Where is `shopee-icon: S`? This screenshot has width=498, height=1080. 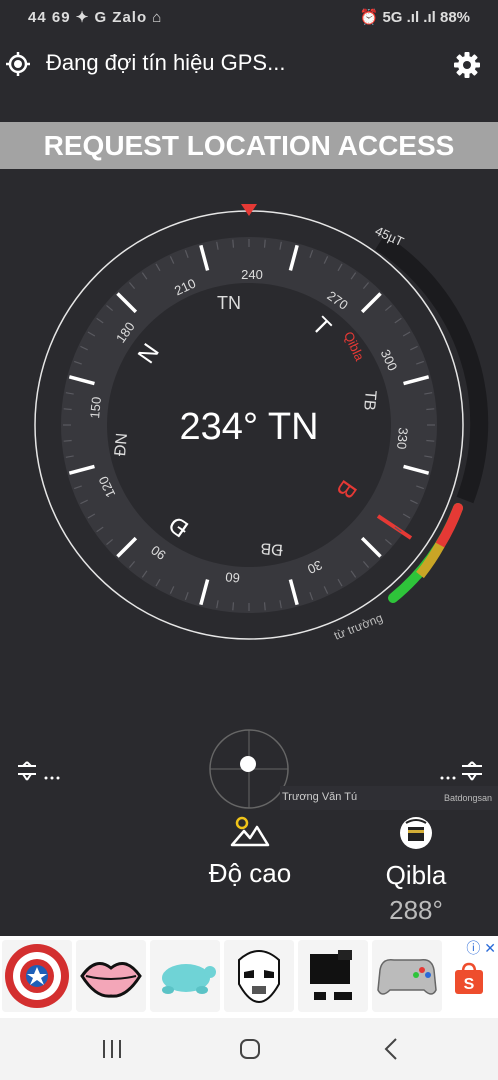
shopee-icon: S is located at coordinates (469, 979).